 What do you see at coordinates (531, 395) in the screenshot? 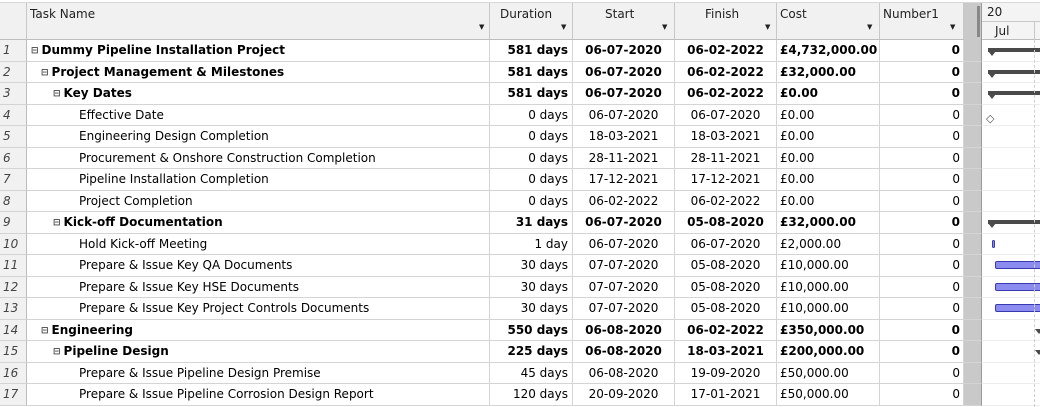
I see `duration-cell: 120 days` at bounding box center [531, 395].